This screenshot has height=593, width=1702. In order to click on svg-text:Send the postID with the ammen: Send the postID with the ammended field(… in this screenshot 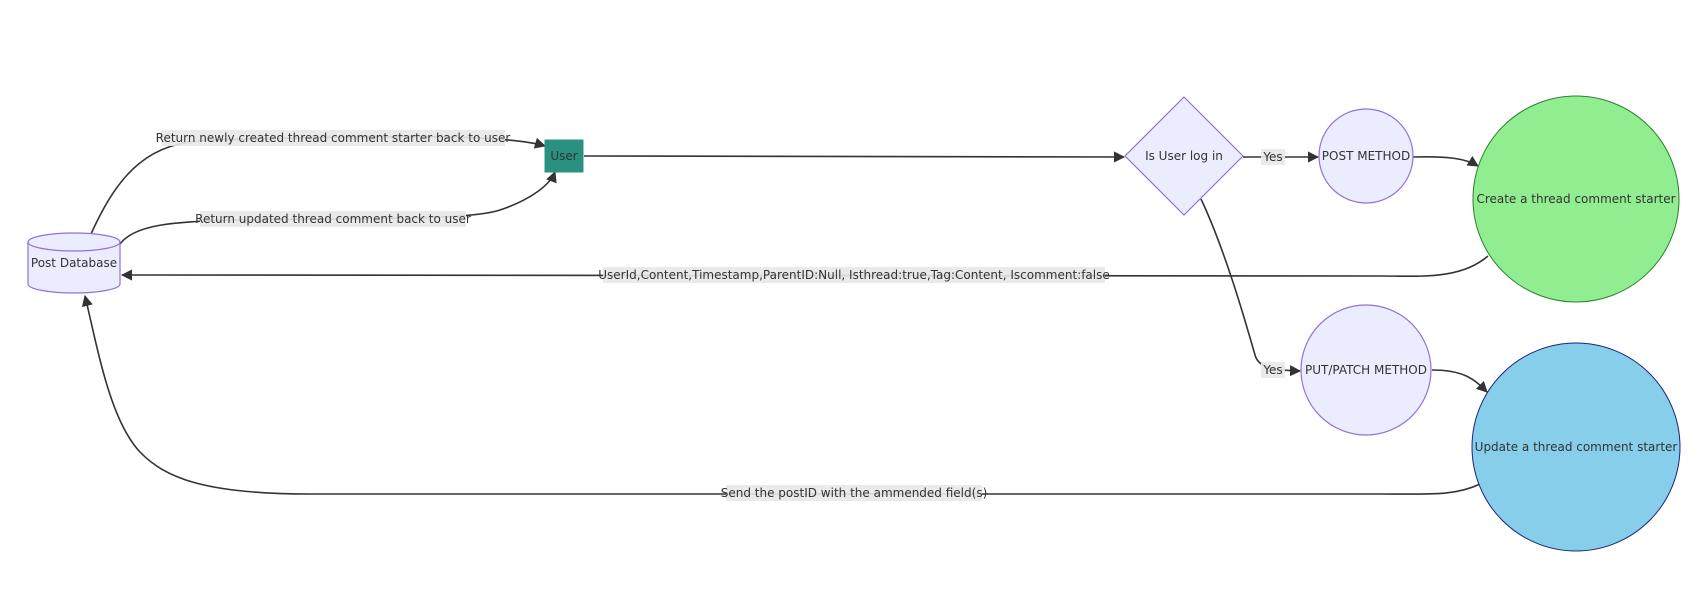, I will do `click(854, 493)`.